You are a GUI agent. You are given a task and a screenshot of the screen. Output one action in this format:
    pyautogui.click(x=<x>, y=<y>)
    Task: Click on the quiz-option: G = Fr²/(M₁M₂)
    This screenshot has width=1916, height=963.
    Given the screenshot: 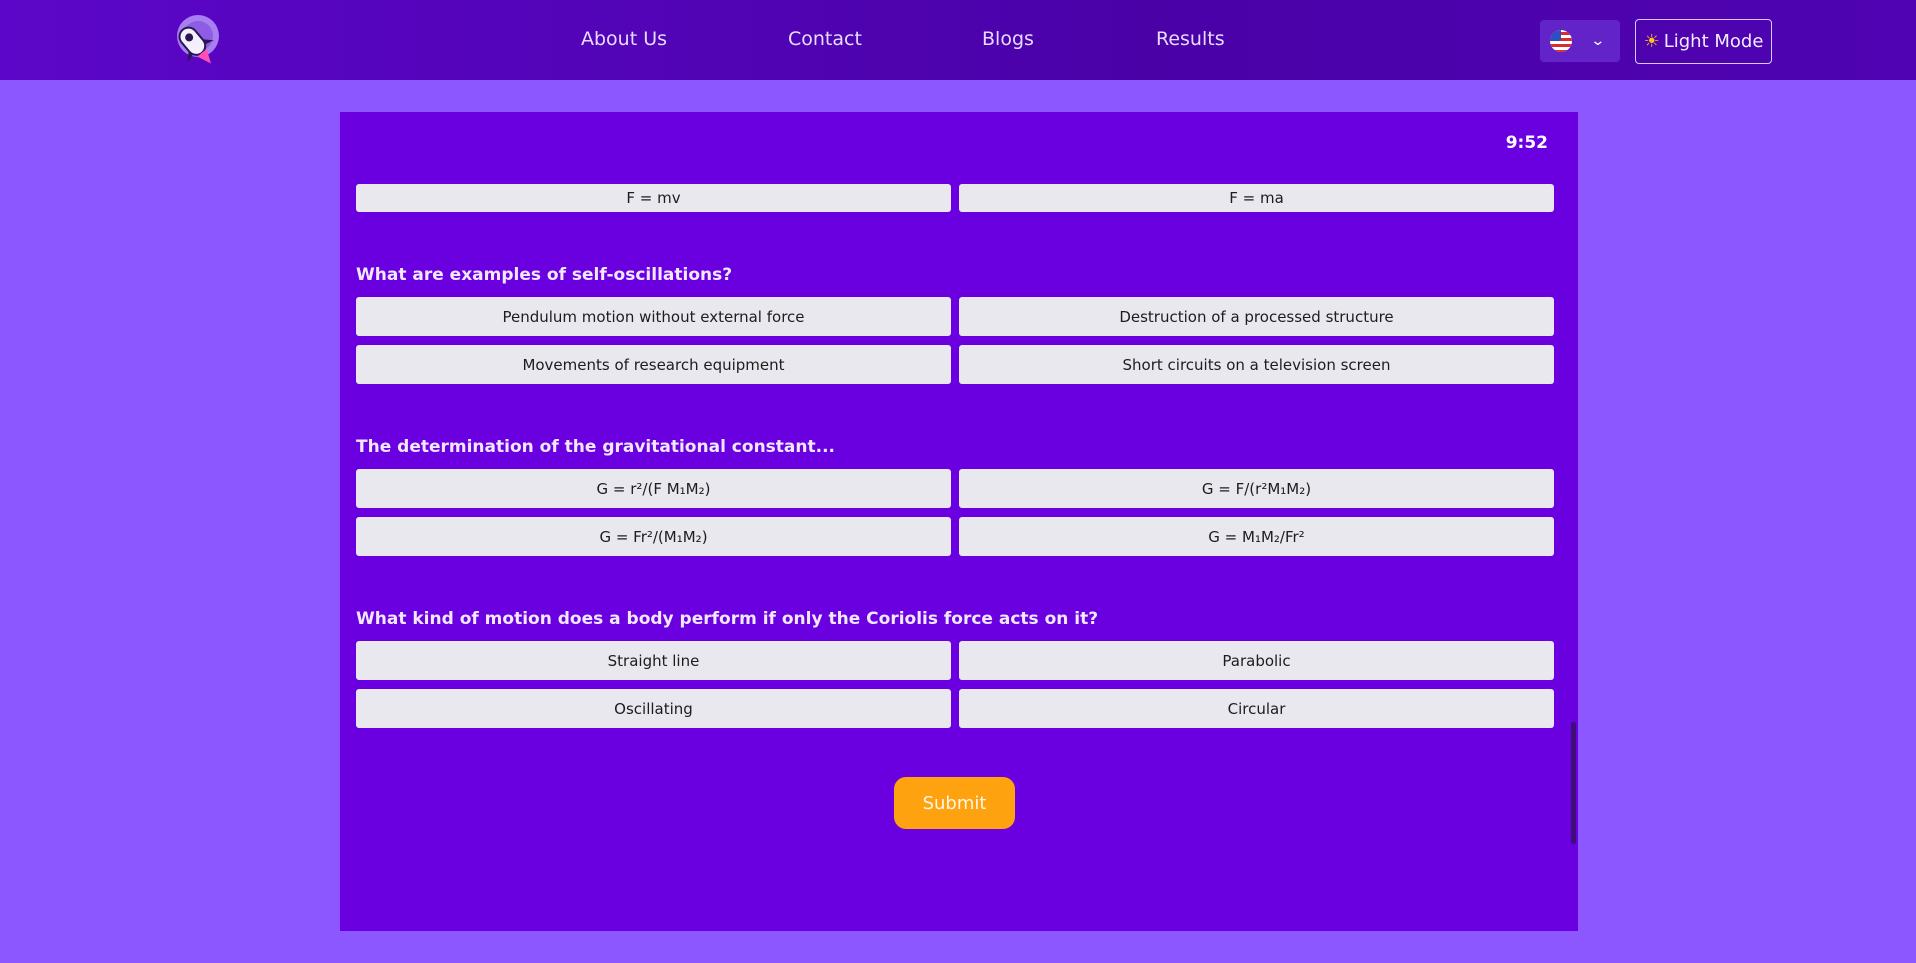 What is the action you would take?
    pyautogui.click(x=653, y=536)
    